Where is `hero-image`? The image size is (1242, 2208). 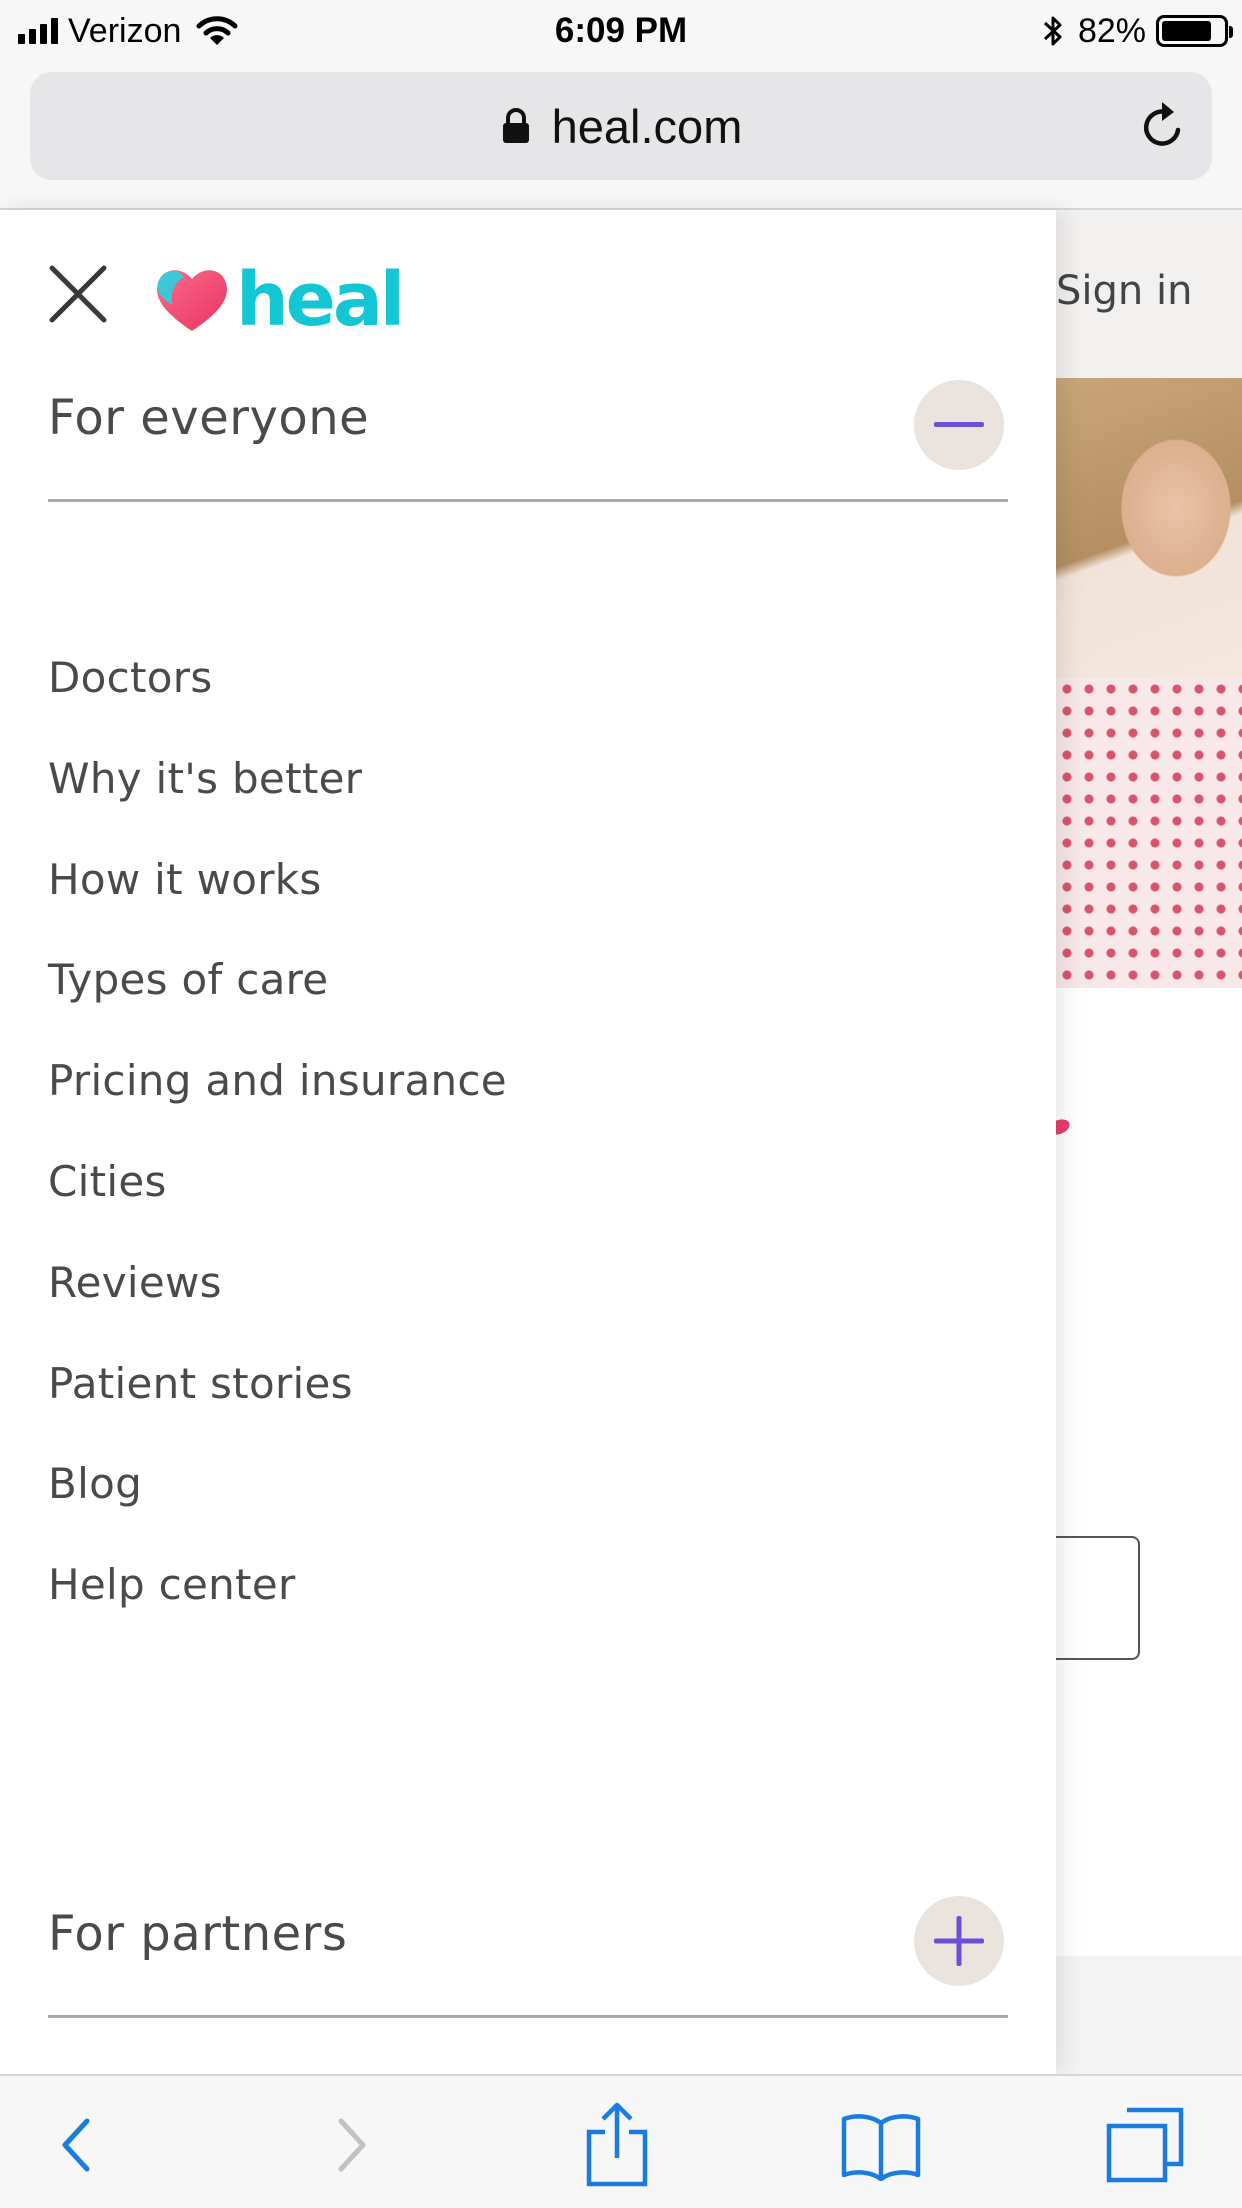
hero-image is located at coordinates (1149, 683).